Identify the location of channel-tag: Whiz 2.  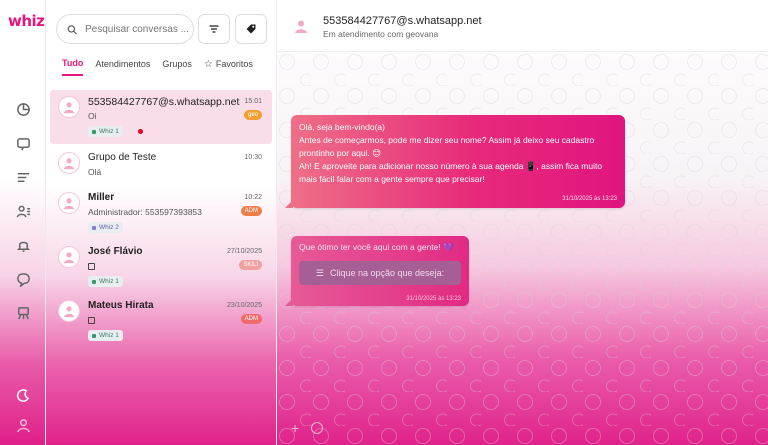
(105, 227).